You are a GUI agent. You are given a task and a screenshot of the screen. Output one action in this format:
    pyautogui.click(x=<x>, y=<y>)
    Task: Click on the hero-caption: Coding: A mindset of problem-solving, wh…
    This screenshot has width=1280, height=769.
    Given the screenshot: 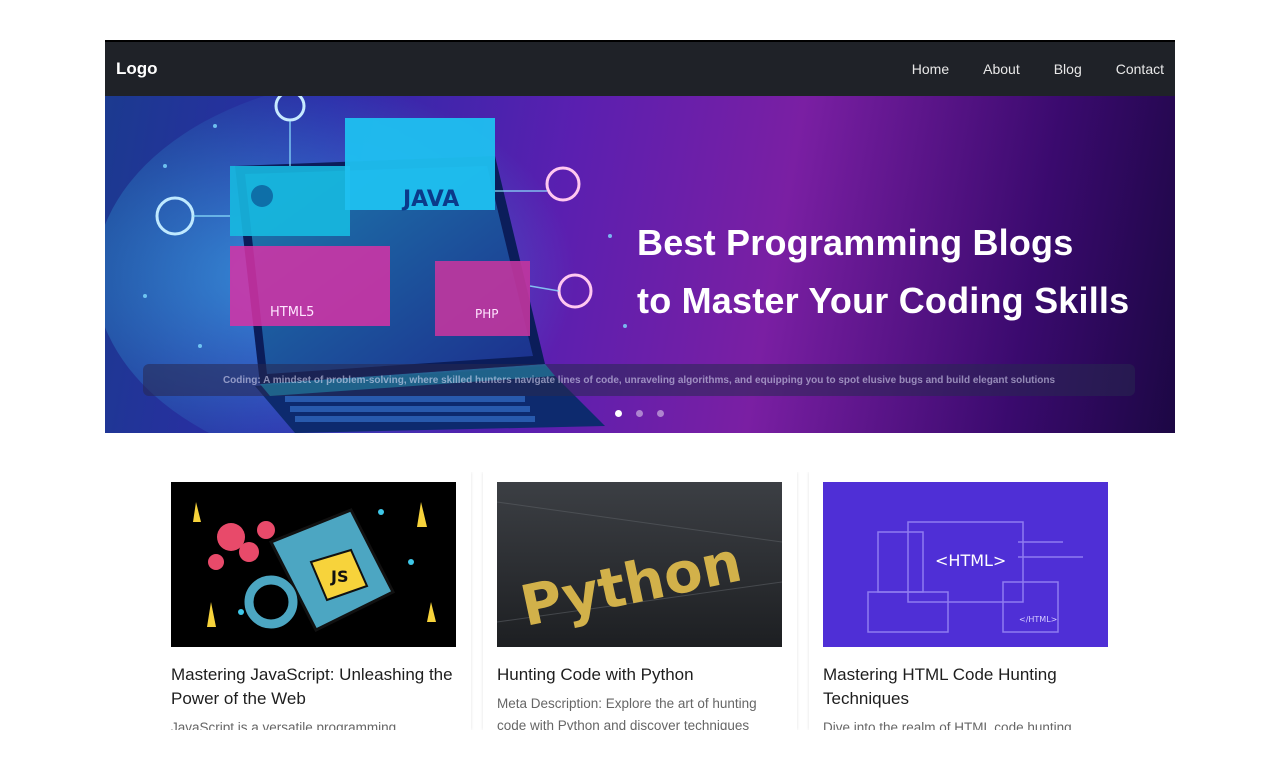 What is the action you would take?
    pyautogui.click(x=639, y=380)
    